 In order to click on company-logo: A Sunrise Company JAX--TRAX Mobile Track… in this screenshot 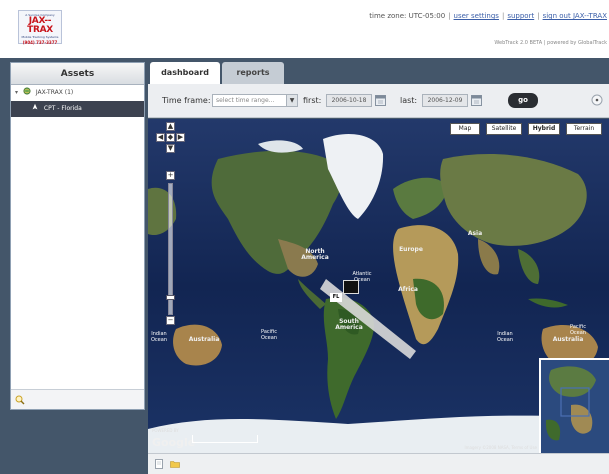, I will do `click(40, 27)`.